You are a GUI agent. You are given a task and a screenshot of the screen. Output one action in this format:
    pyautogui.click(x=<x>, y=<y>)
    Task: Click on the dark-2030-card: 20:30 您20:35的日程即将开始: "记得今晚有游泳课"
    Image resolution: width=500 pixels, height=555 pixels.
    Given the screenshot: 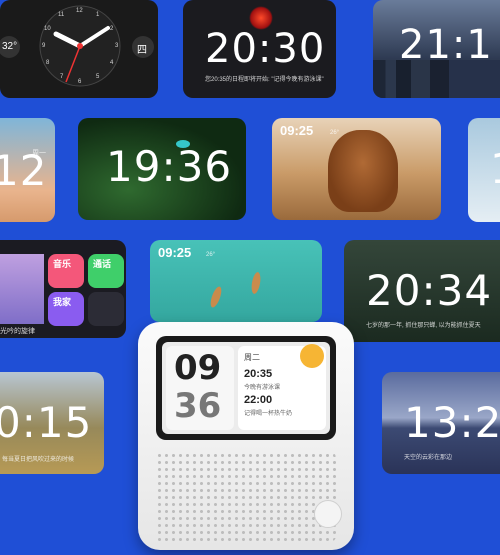 What is the action you would take?
    pyautogui.click(x=259, y=49)
    